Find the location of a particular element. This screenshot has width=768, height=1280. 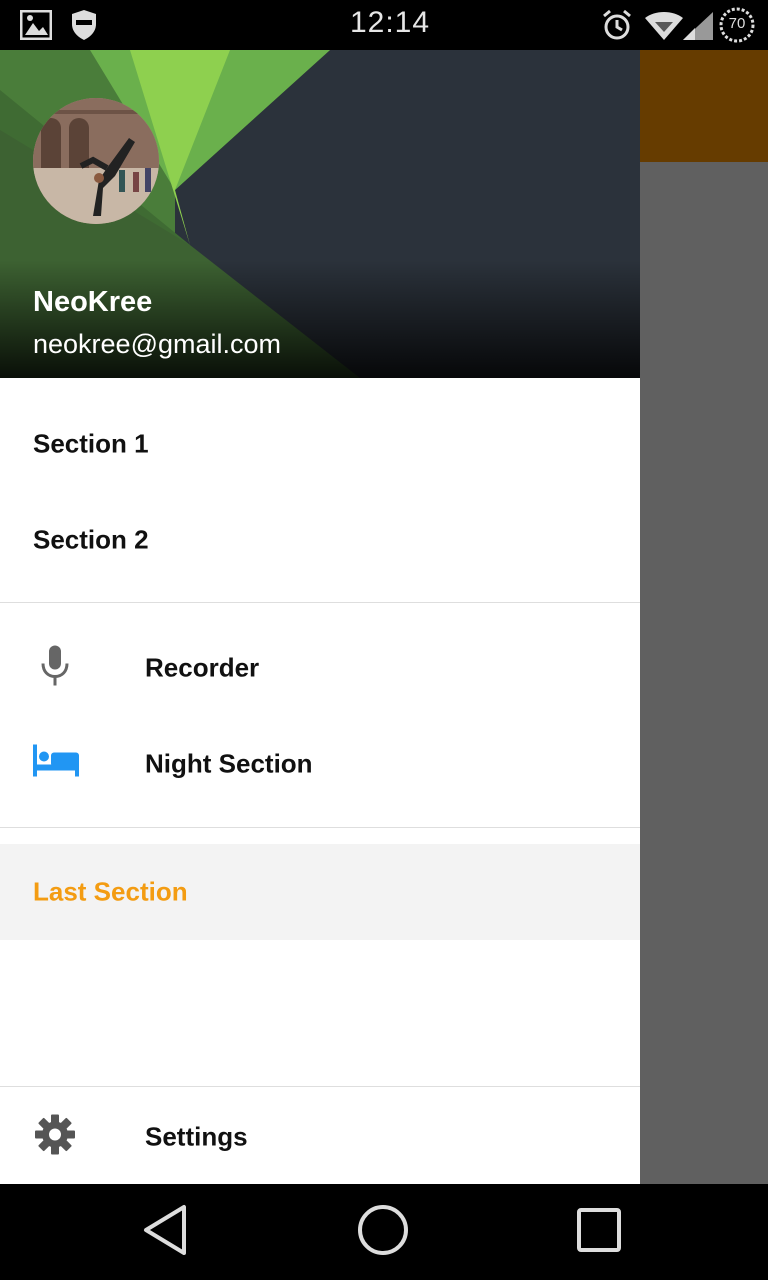

drawer-item-night-section: Night Section is located at coordinates (320, 764).